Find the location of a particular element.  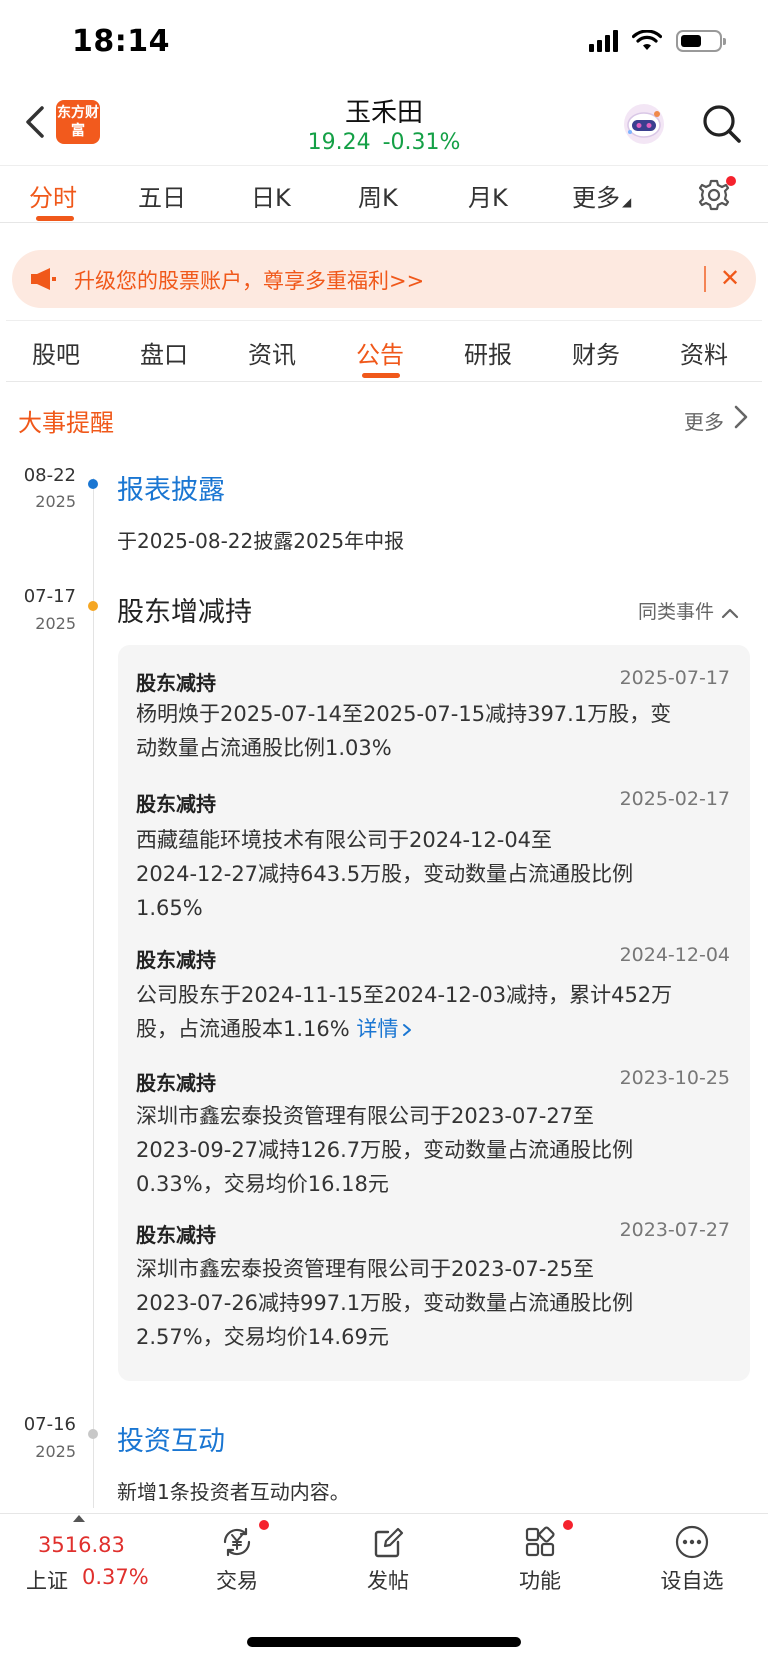

content-tabs: 股吧 盘口 资讯 公告 研报 财务 资料 is located at coordinates (384, 351).